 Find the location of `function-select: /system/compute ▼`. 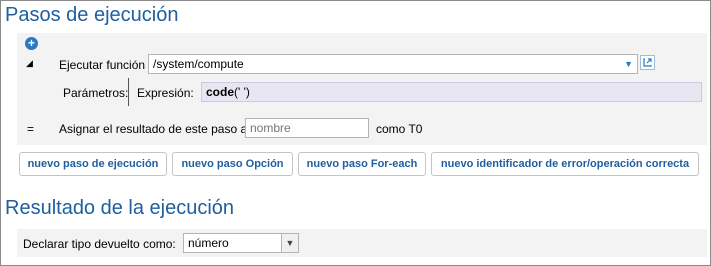

function-select: /system/compute ▼ is located at coordinates (393, 64).